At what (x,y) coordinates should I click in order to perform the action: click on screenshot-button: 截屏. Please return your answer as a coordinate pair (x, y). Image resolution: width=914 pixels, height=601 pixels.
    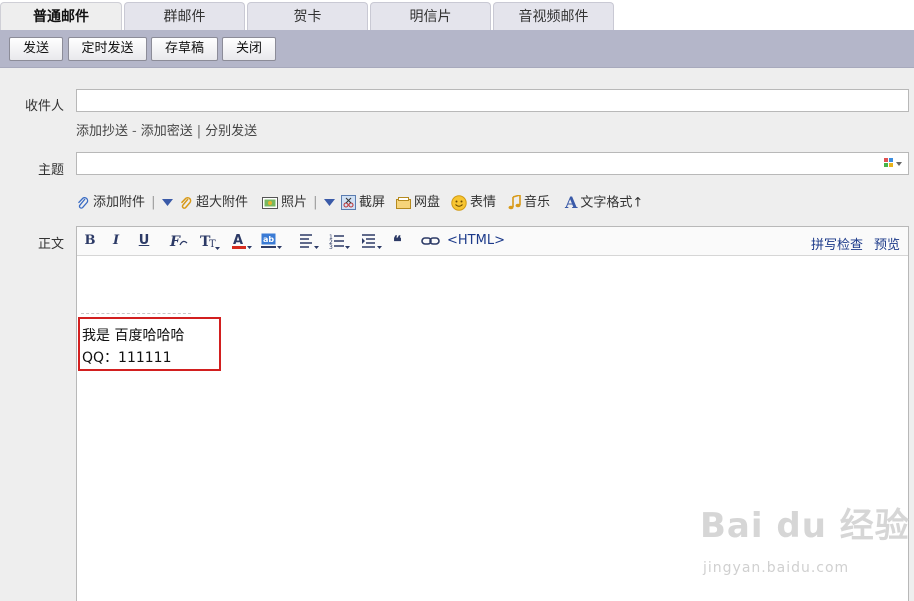
    Looking at the image, I should click on (363, 203).